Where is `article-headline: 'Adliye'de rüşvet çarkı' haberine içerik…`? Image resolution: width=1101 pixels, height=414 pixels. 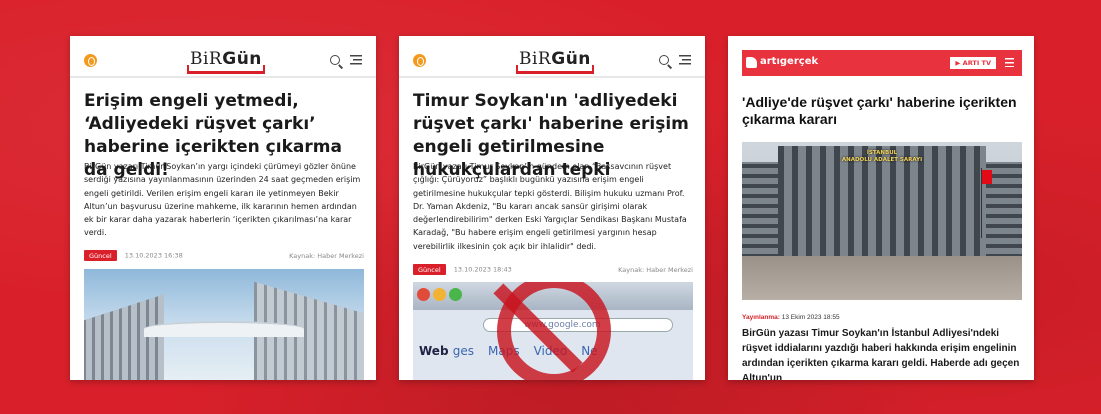 article-headline: 'Adliye'de rüşvet çarkı' haberine içerik… is located at coordinates (882, 111).